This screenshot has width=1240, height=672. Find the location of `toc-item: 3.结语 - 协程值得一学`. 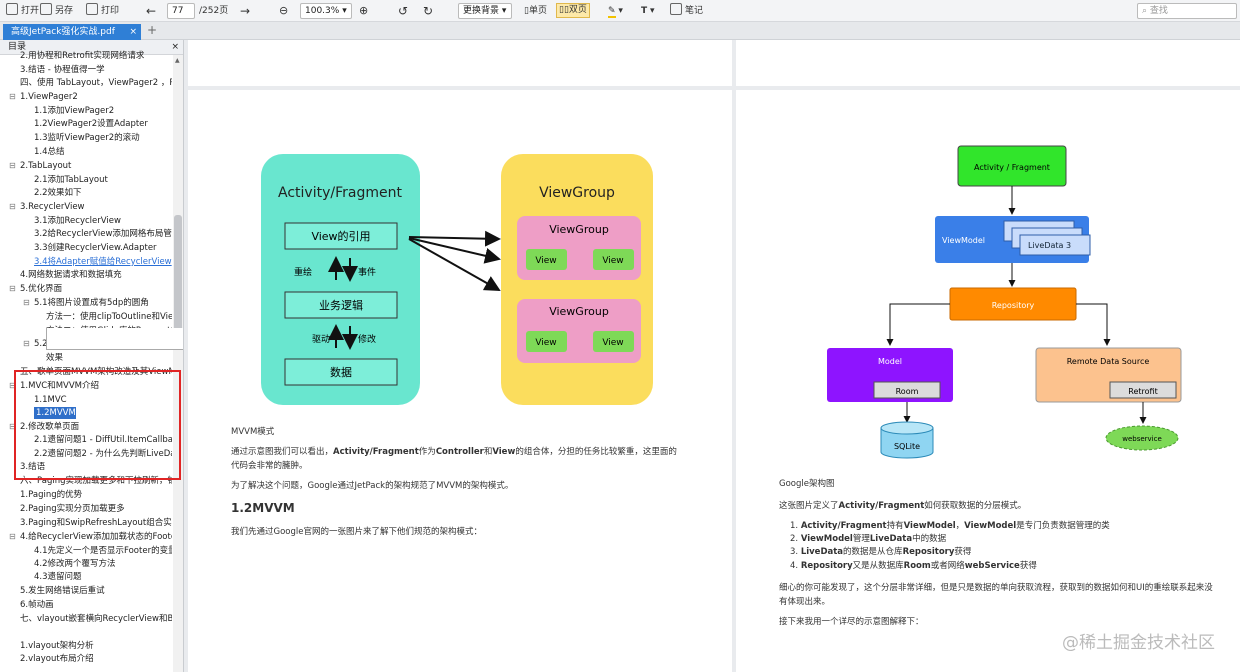

toc-item: 3.结语 - 协程值得一学 is located at coordinates (96, 70).